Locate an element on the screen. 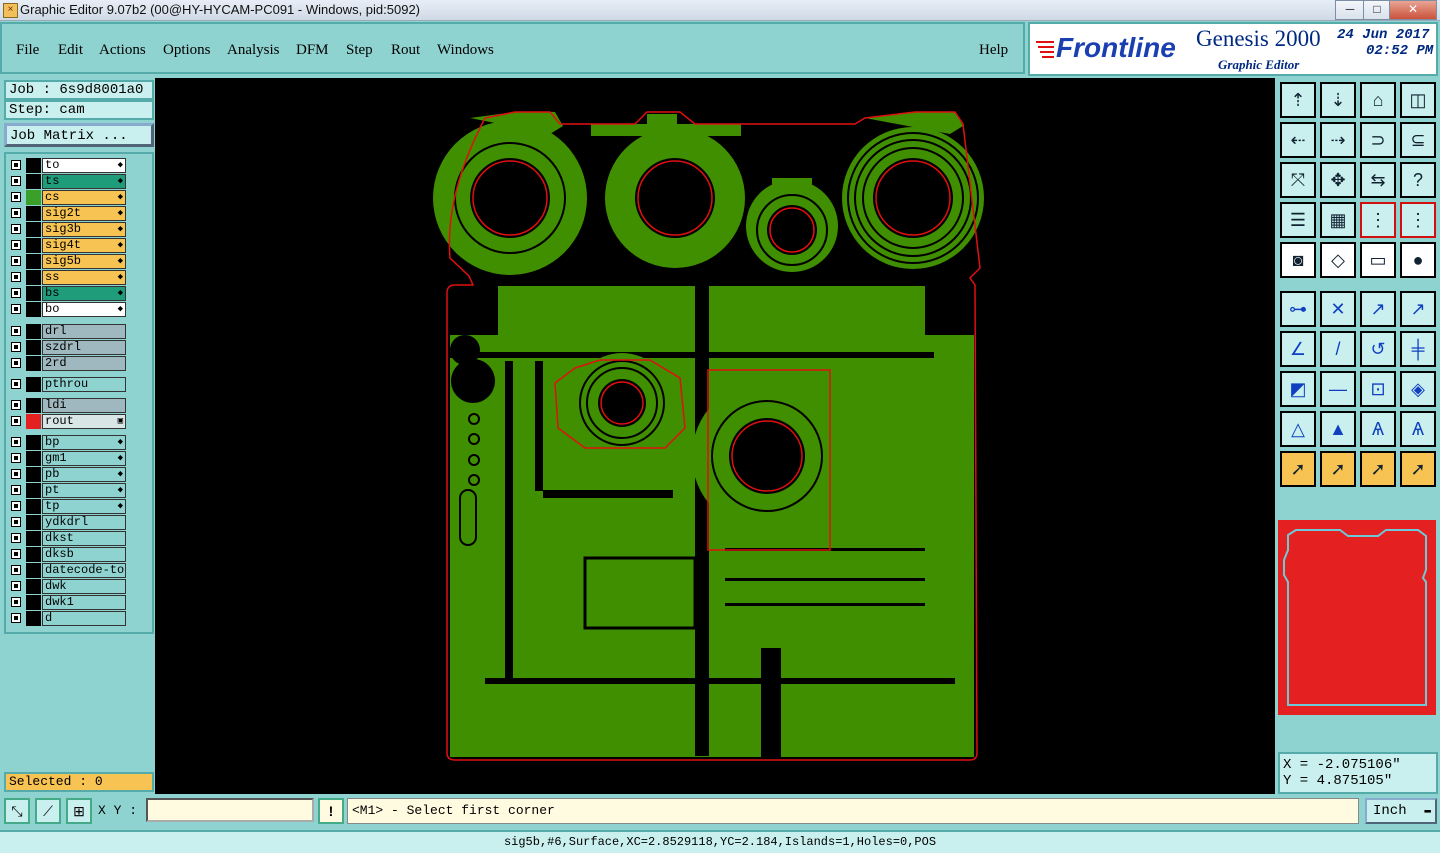 The image size is (1440, 853). layer-name: pt ◆ is located at coordinates (84, 490).